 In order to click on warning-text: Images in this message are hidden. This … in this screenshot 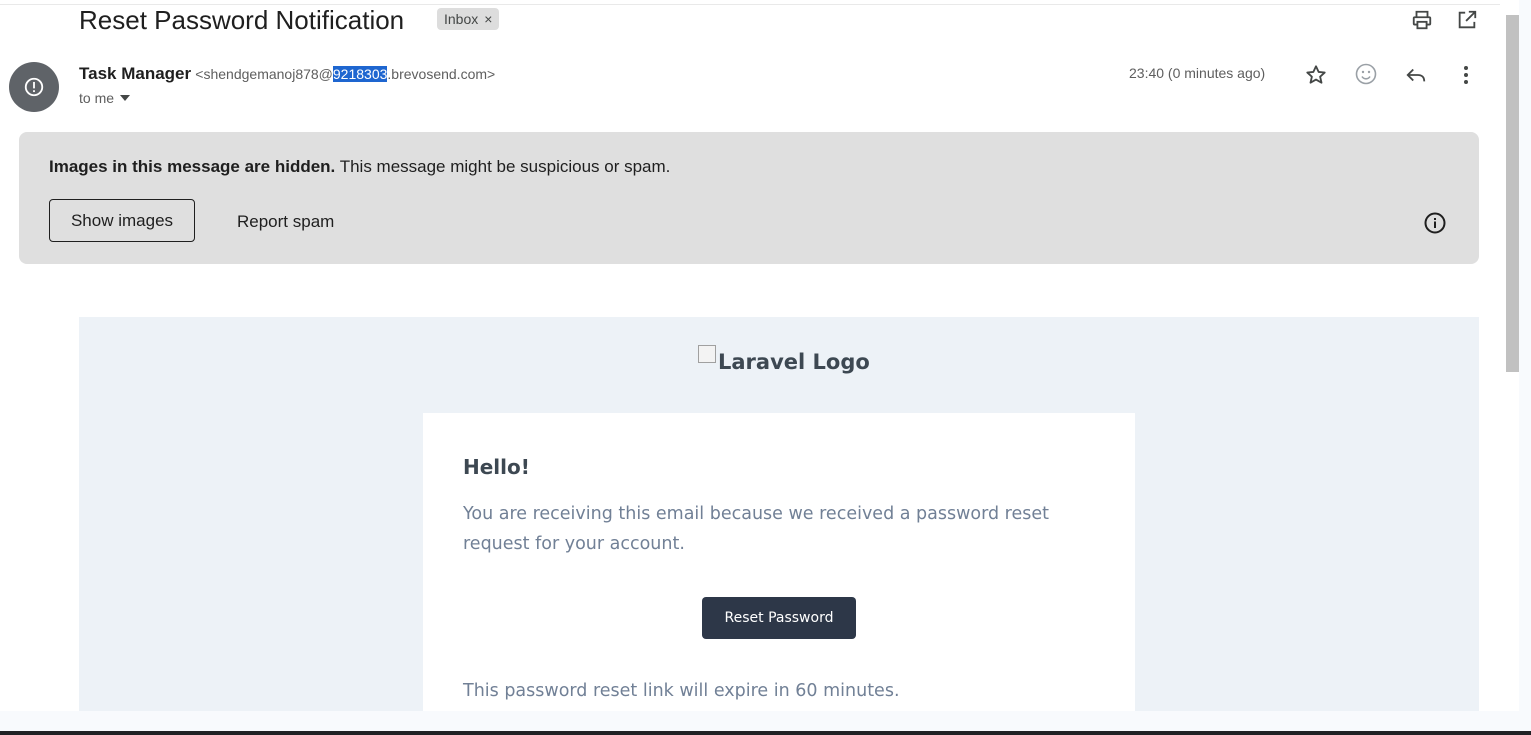, I will do `click(359, 167)`.